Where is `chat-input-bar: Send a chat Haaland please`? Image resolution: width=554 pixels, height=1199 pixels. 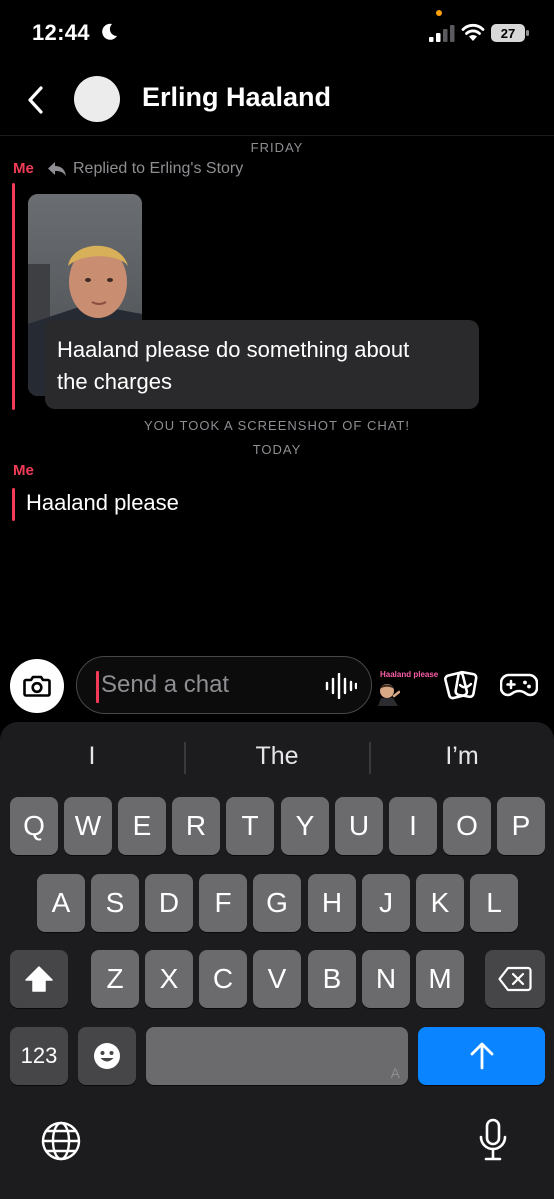
chat-input-bar: Send a chat Haaland please is located at coordinates (277, 686).